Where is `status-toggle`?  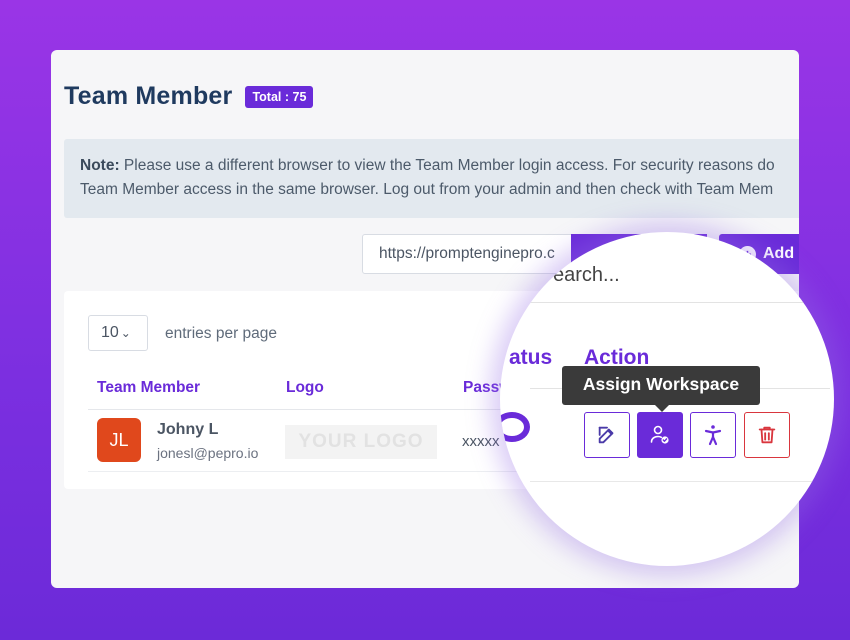
status-toggle is located at coordinates (515, 427).